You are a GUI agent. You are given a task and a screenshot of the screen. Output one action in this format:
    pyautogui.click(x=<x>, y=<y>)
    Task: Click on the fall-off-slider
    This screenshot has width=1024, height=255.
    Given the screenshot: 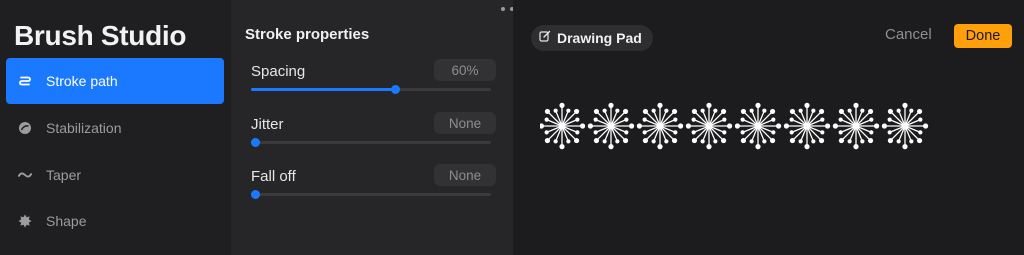 What is the action you would take?
    pyautogui.click(x=371, y=194)
    